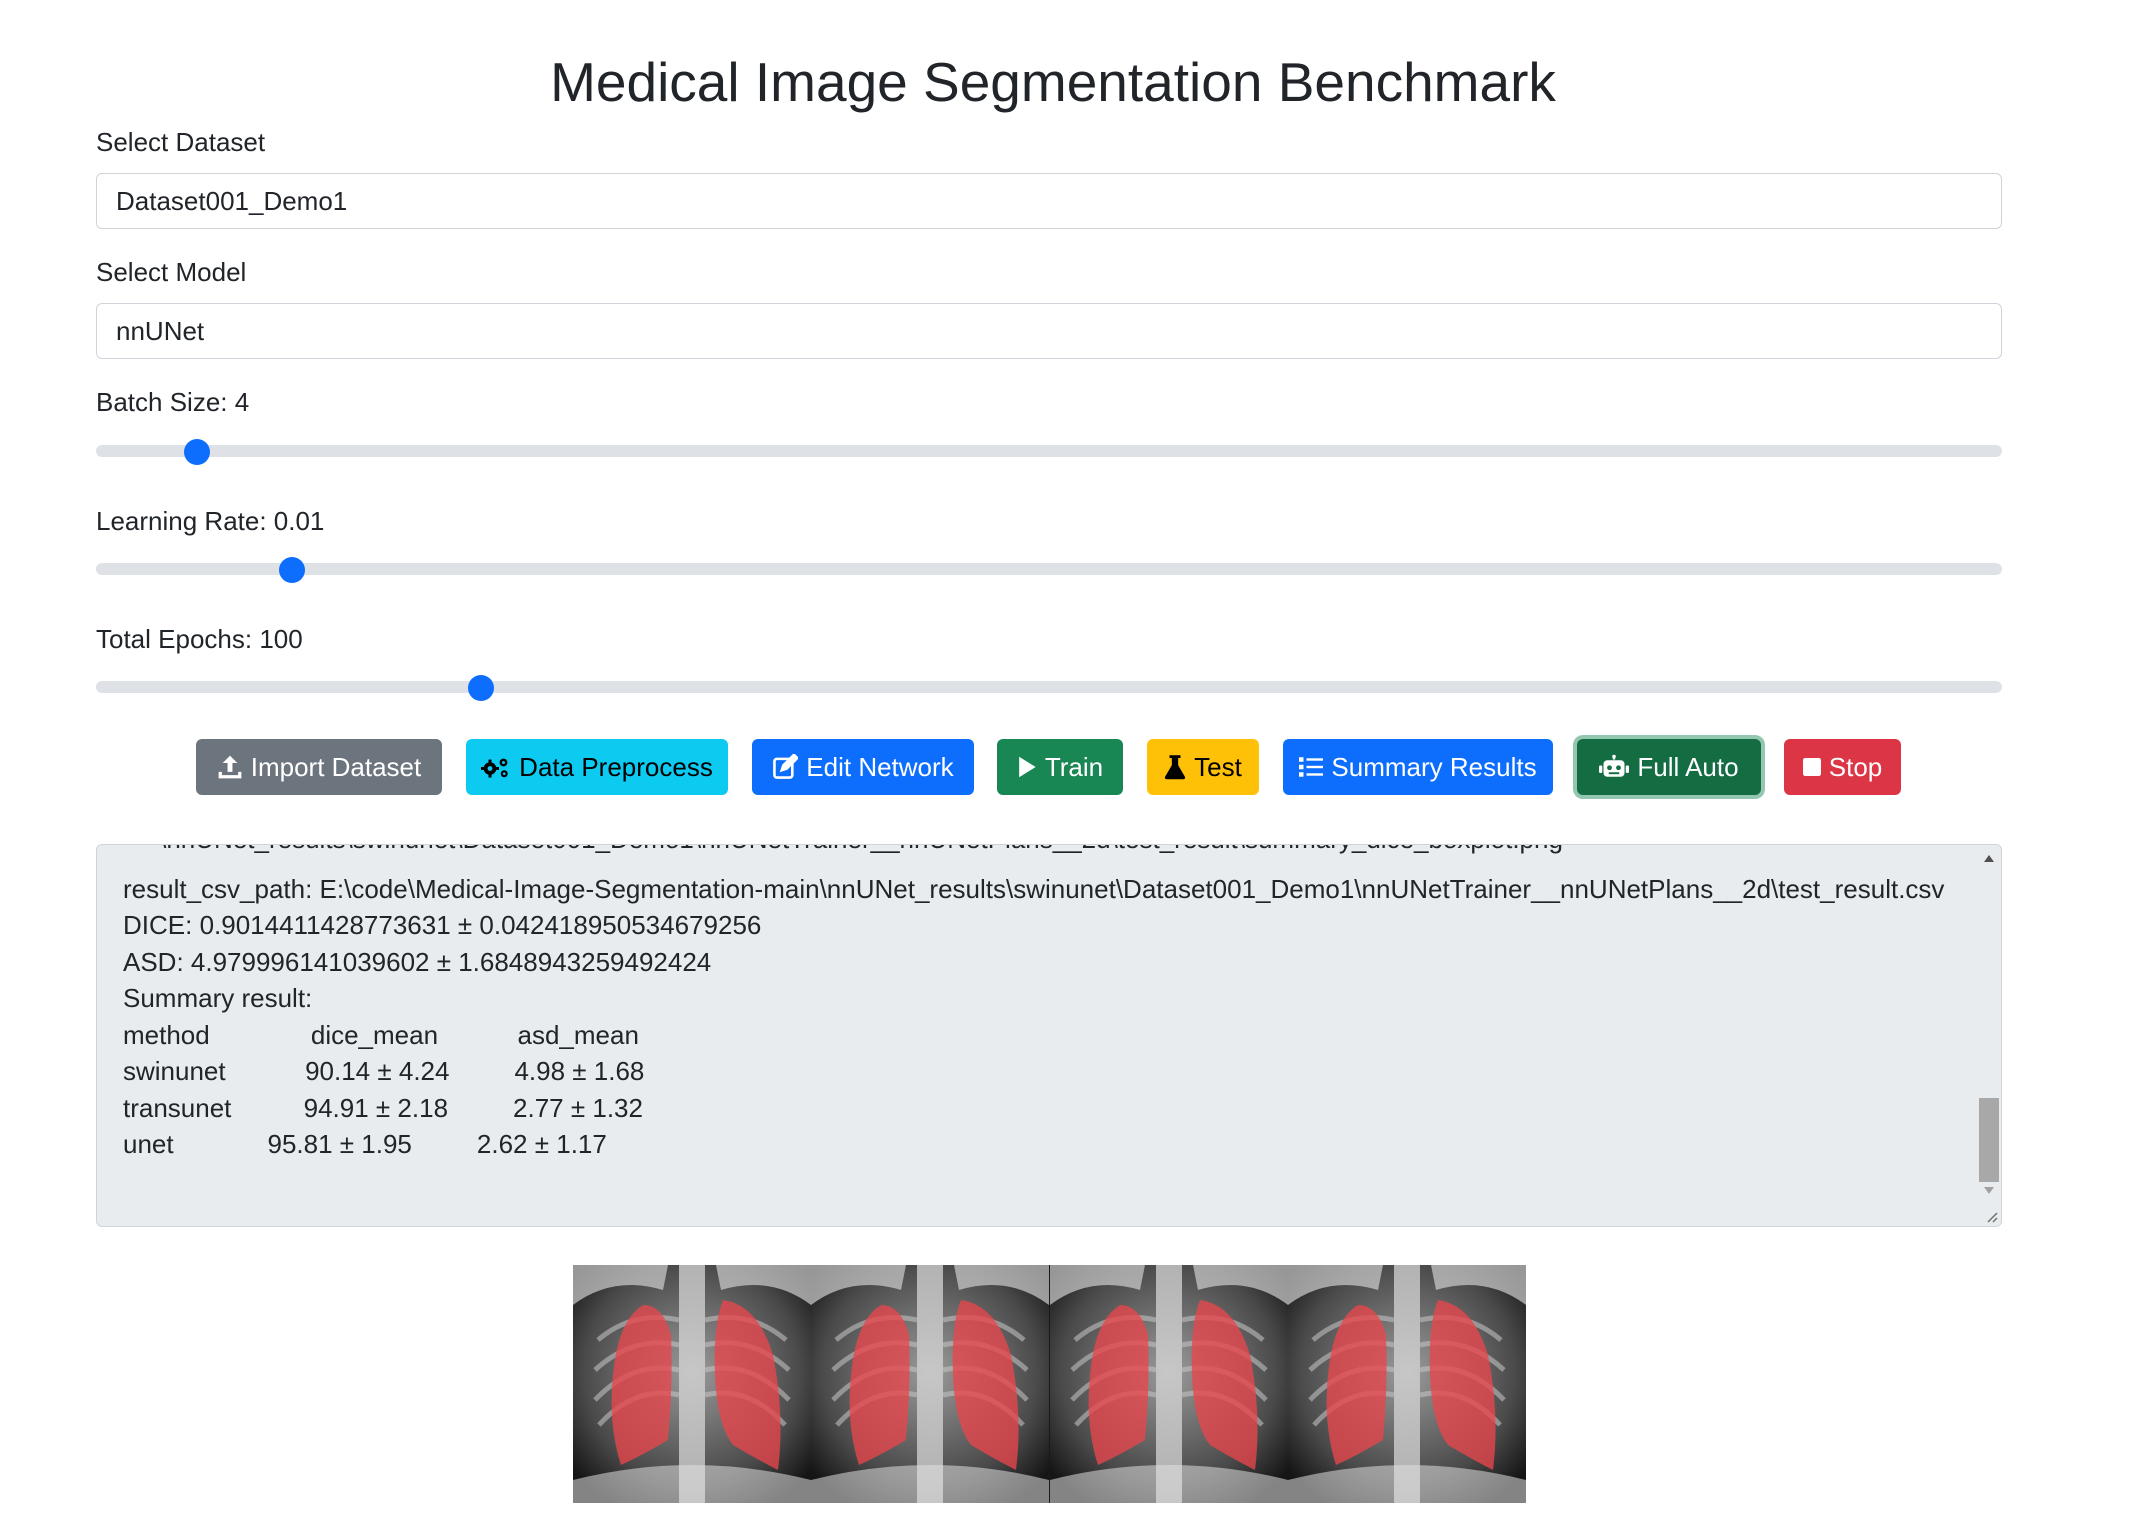 The image size is (2133, 1523). What do you see at coordinates (199, 639) in the screenshot?
I see `epochs-label: Total Epochs: 100` at bounding box center [199, 639].